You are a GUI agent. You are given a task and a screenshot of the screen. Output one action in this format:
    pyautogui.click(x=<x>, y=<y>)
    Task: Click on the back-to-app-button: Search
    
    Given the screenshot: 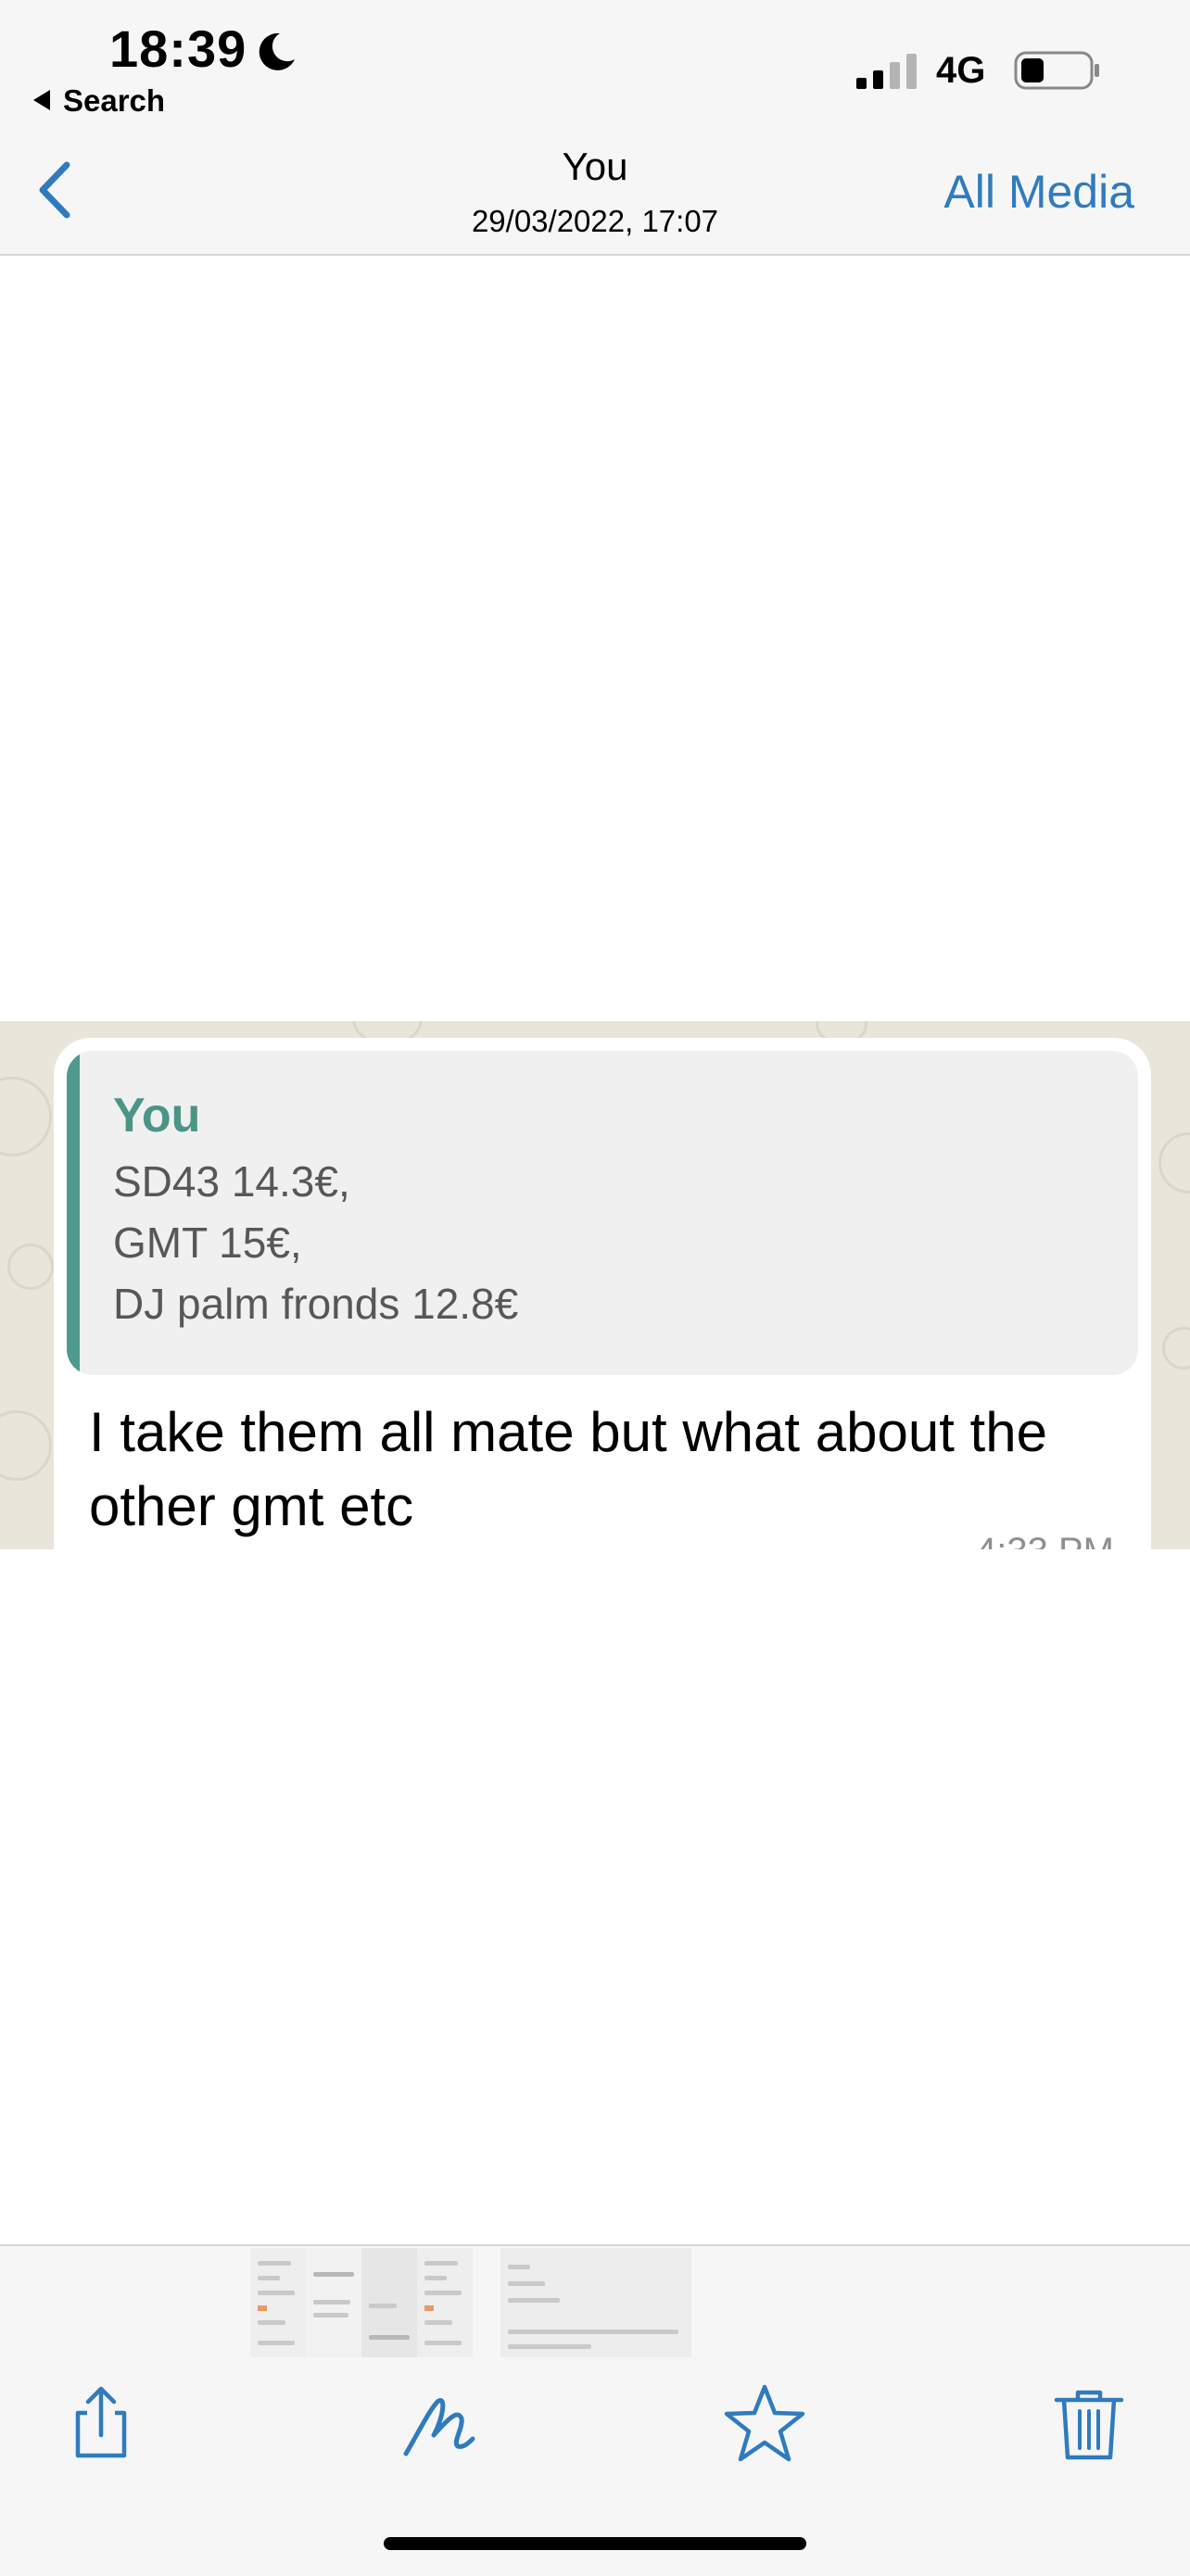 What is the action you would take?
    pyautogui.click(x=99, y=101)
    